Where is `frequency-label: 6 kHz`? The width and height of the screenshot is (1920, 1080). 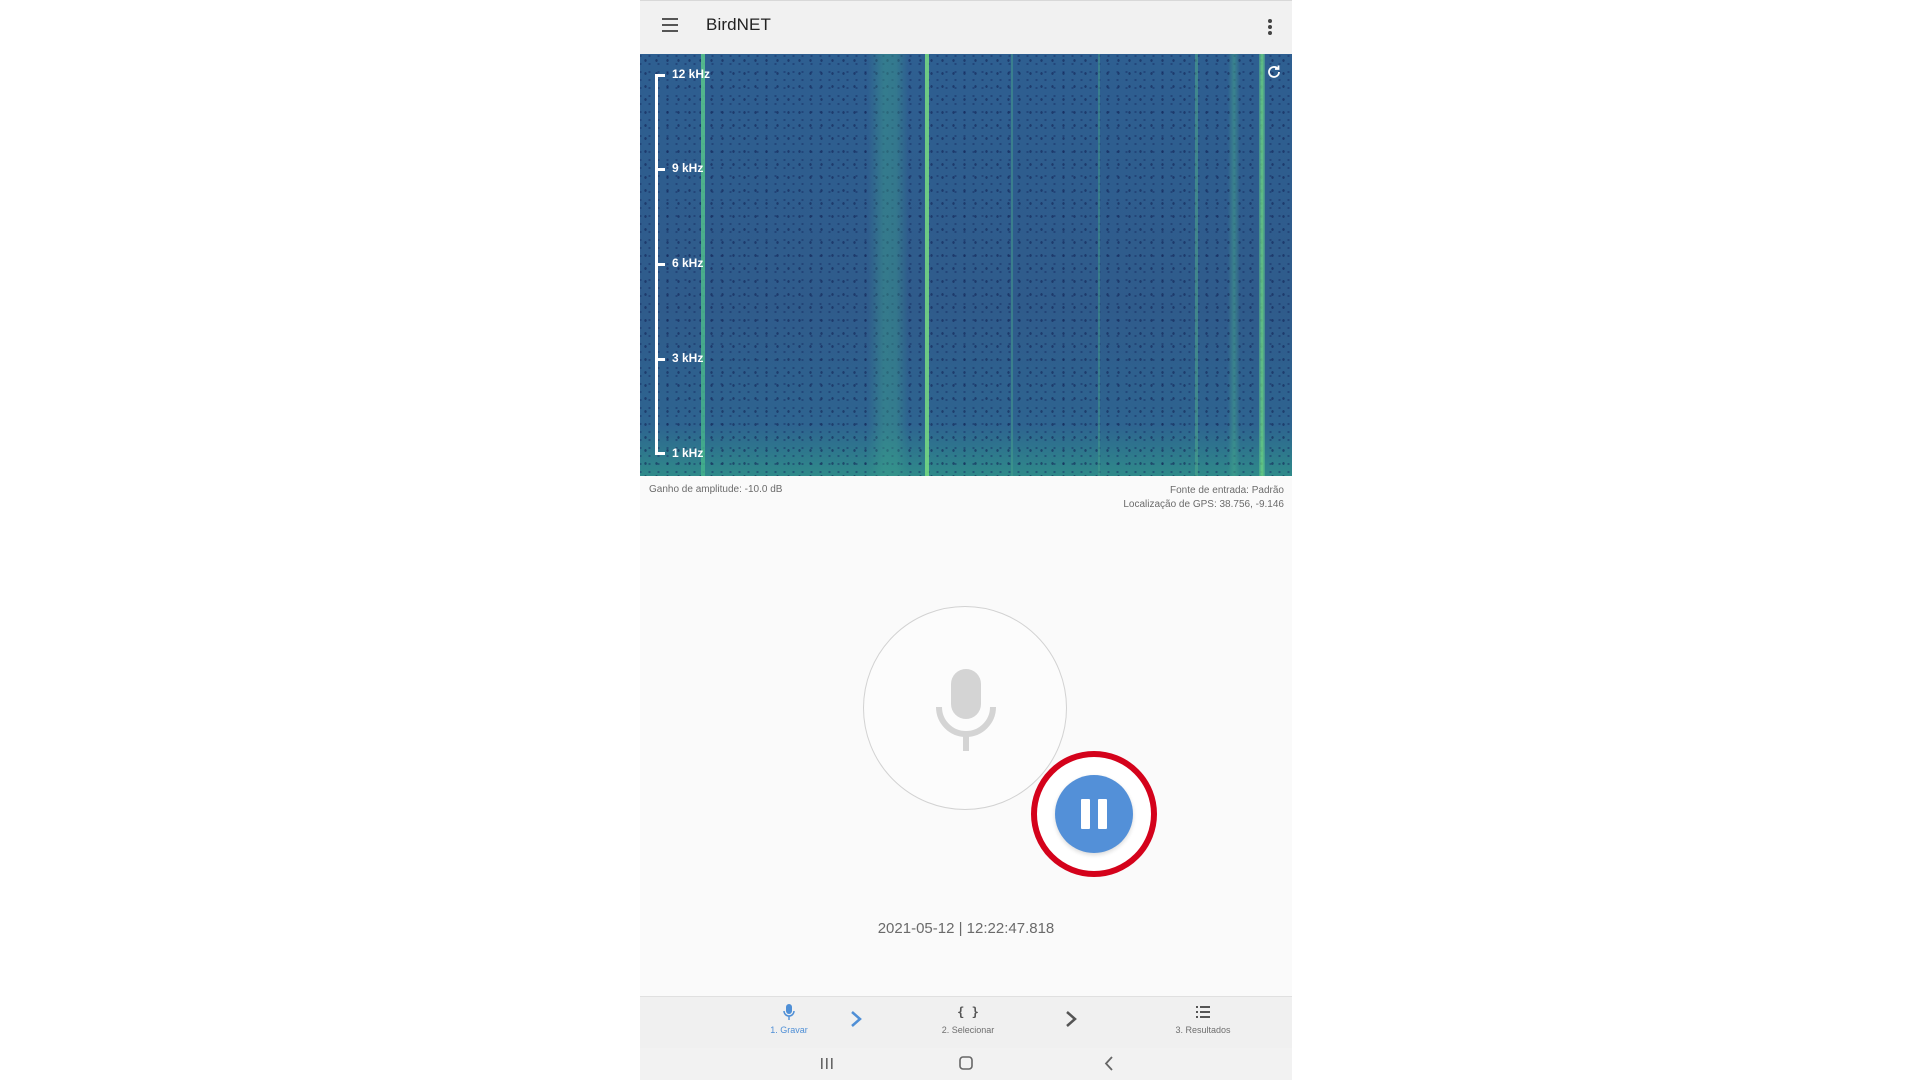 frequency-label: 6 kHz is located at coordinates (688, 263).